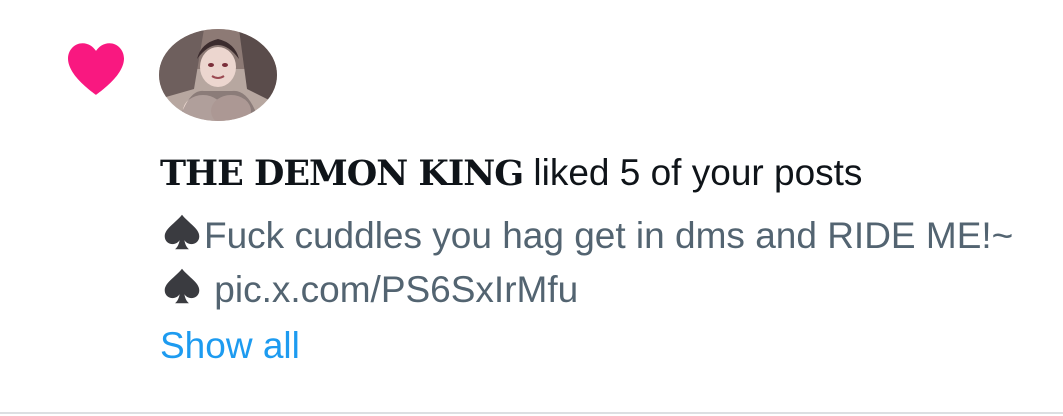  I want to click on user-avatar, so click(218, 75).